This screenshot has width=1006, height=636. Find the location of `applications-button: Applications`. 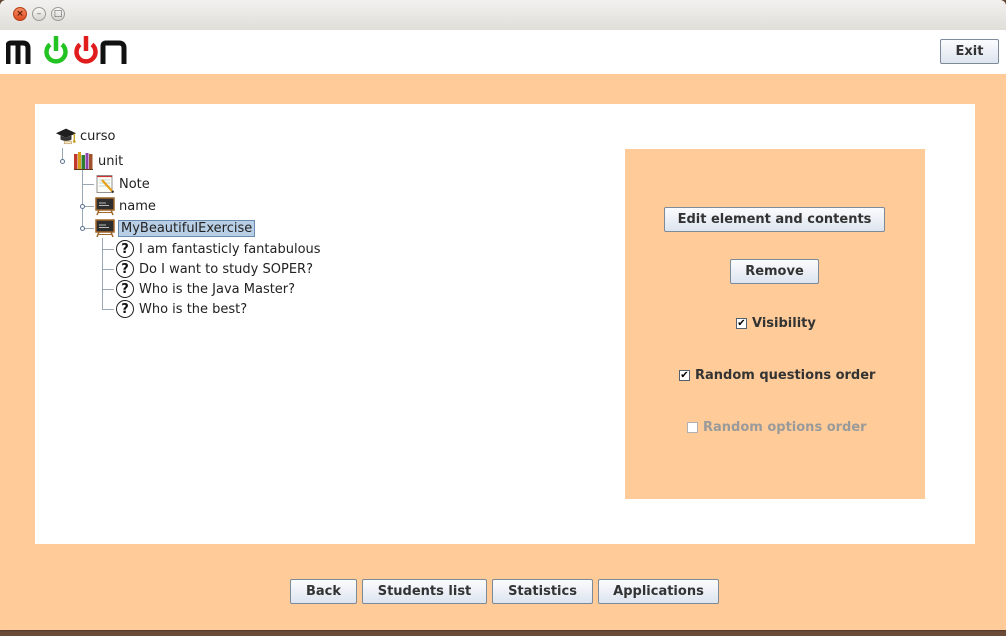

applications-button: Applications is located at coordinates (658, 591).